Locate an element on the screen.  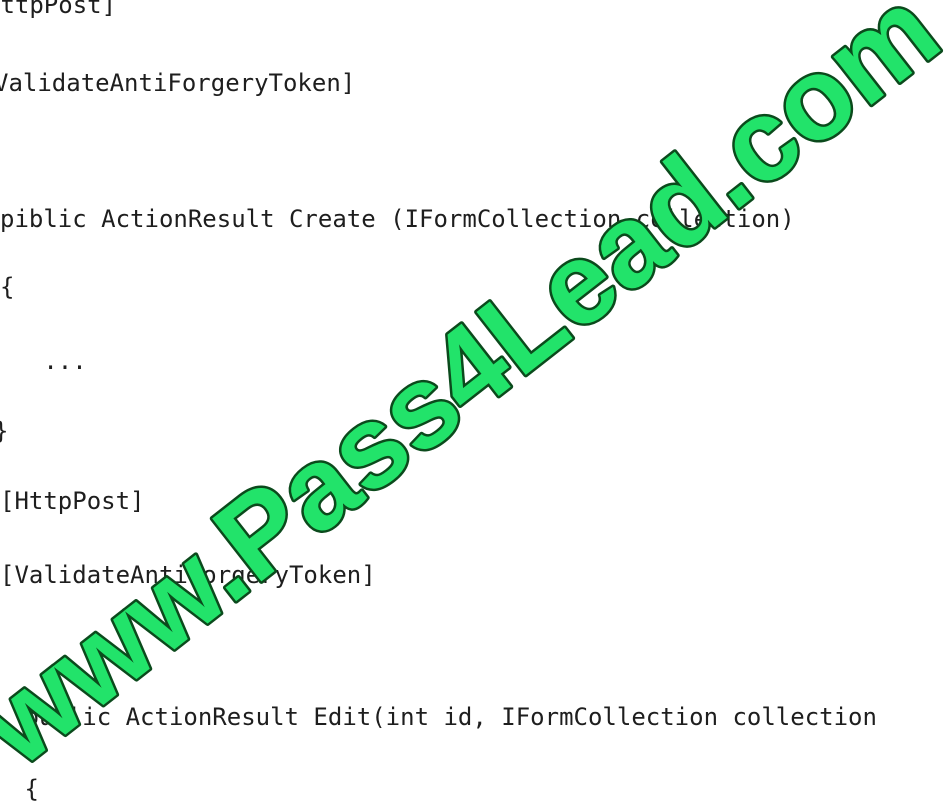
code-line-1: HttpPost] is located at coordinates (58, 9).